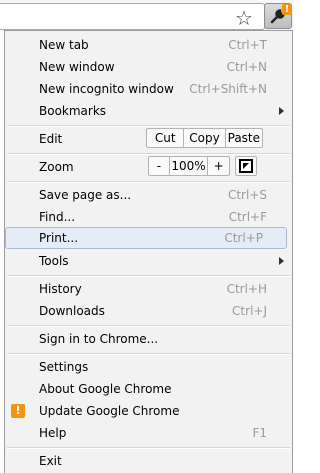 Image resolution: width=320 pixels, height=473 pixels. I want to click on browser-toolbar: ☆ !, so click(147, 15).